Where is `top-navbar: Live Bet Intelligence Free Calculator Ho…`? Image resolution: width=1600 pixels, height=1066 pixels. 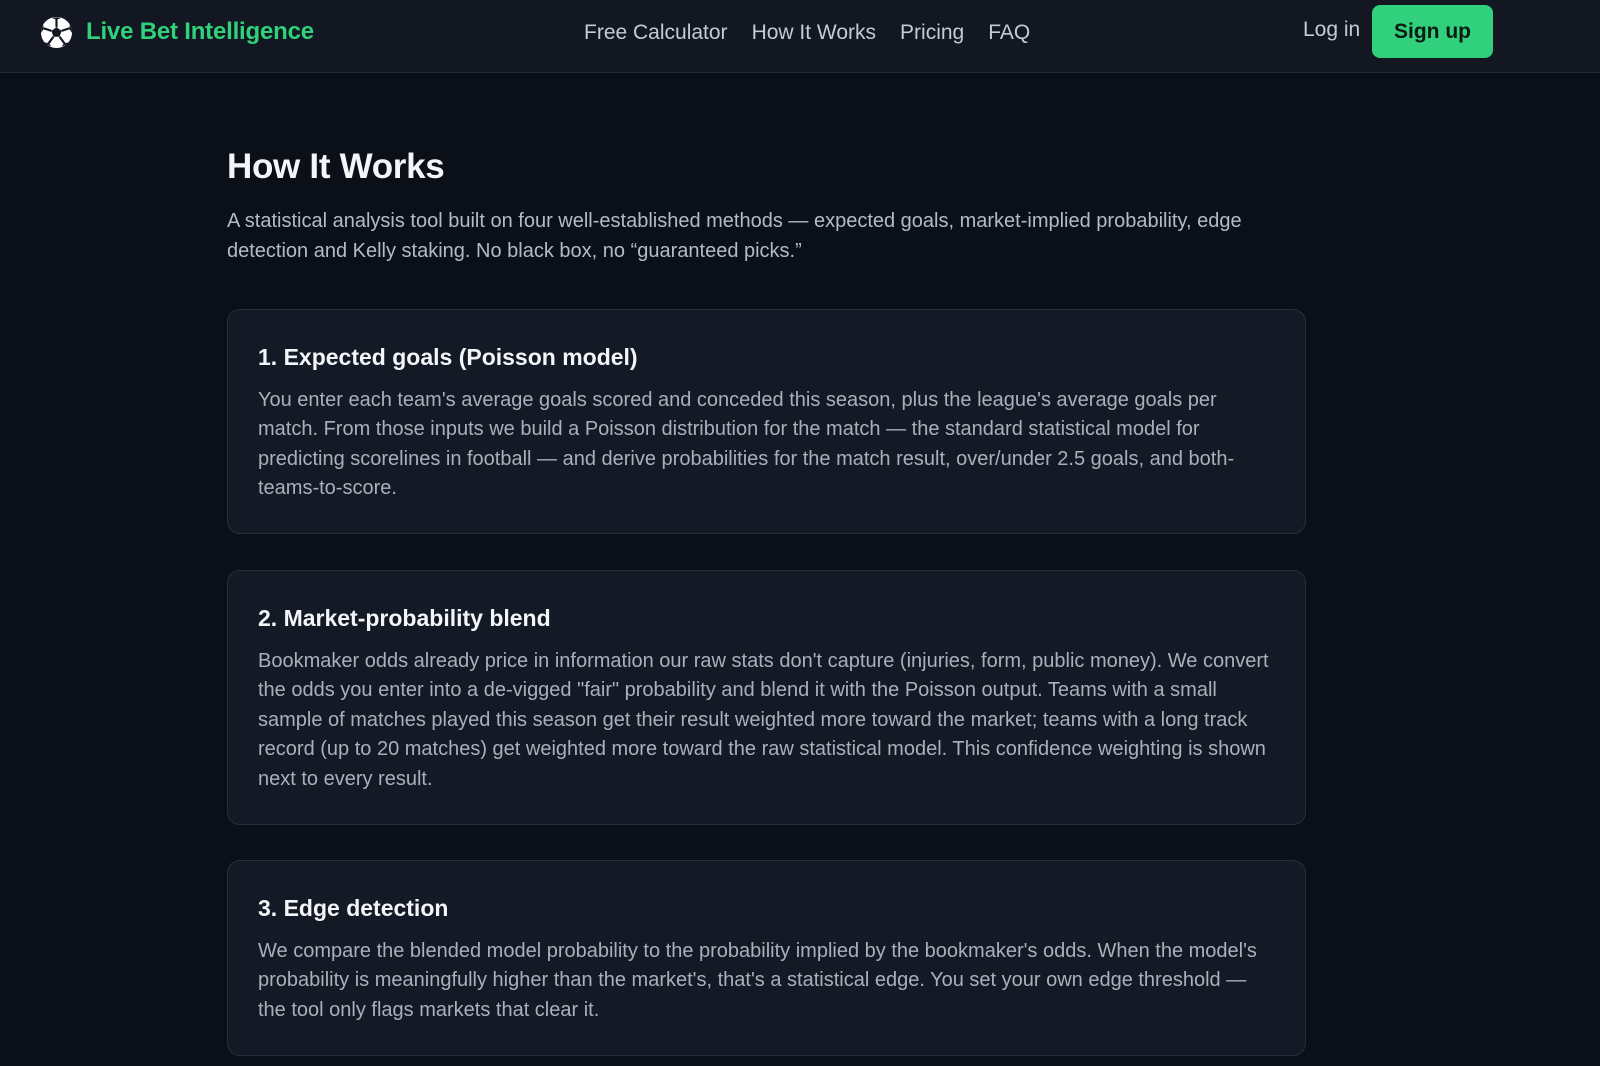
top-navbar: Live Bet Intelligence Free Calculator Ho… is located at coordinates (800, 36).